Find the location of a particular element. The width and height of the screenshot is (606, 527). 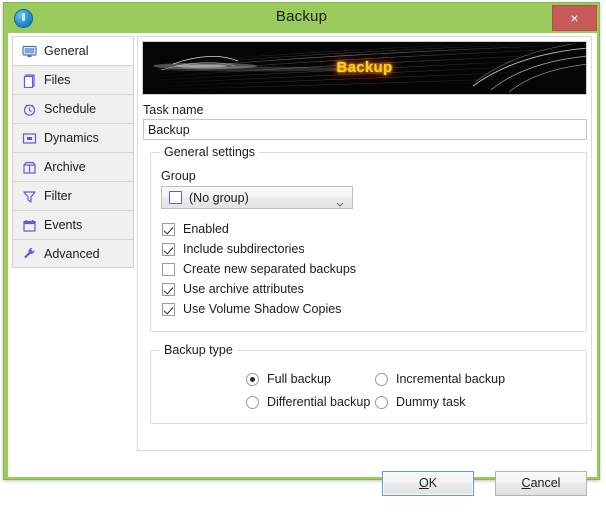

file-icon is located at coordinates (29, 80).